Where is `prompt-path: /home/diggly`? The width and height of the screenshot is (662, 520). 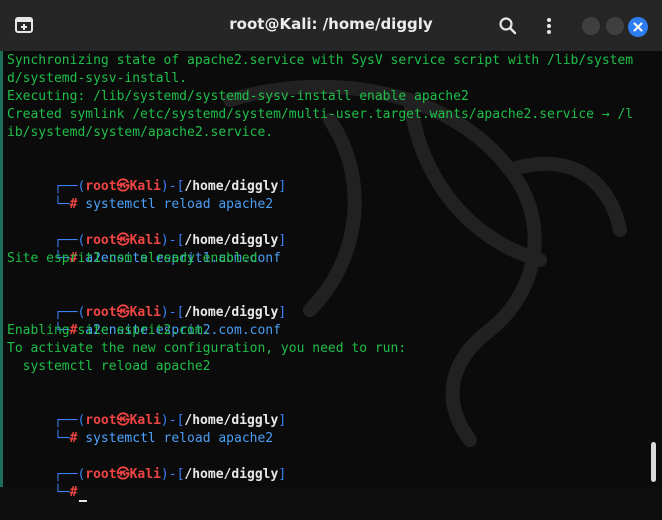
prompt-path: /home/diggly is located at coordinates (231, 475).